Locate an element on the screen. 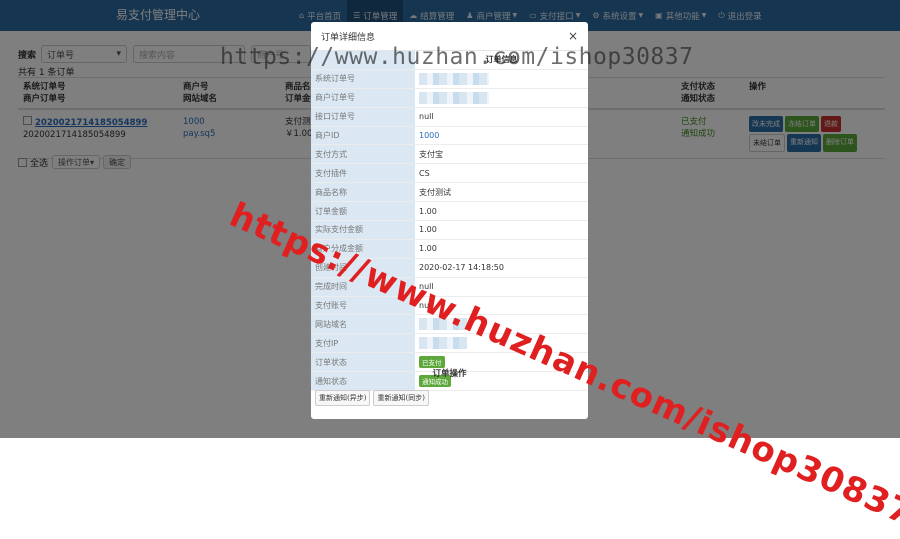  detail-key: 商户ID is located at coordinates (363, 136).